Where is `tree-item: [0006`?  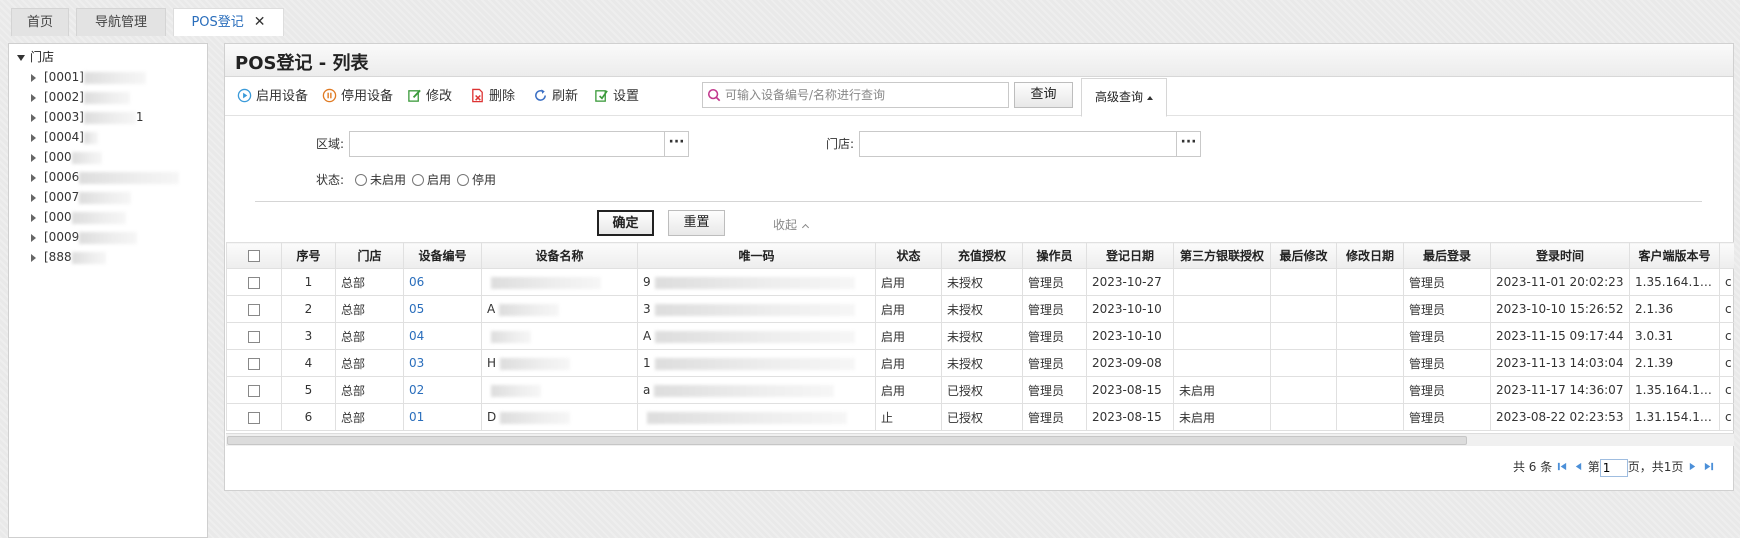
tree-item: [0006 is located at coordinates (105, 177).